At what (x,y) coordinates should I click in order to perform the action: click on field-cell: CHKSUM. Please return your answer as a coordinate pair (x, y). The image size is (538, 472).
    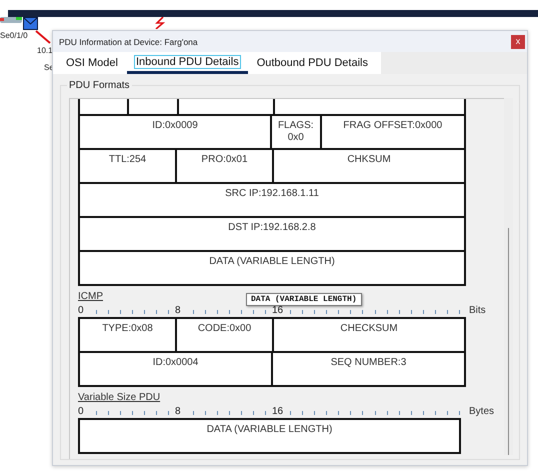
    Looking at the image, I should click on (369, 166).